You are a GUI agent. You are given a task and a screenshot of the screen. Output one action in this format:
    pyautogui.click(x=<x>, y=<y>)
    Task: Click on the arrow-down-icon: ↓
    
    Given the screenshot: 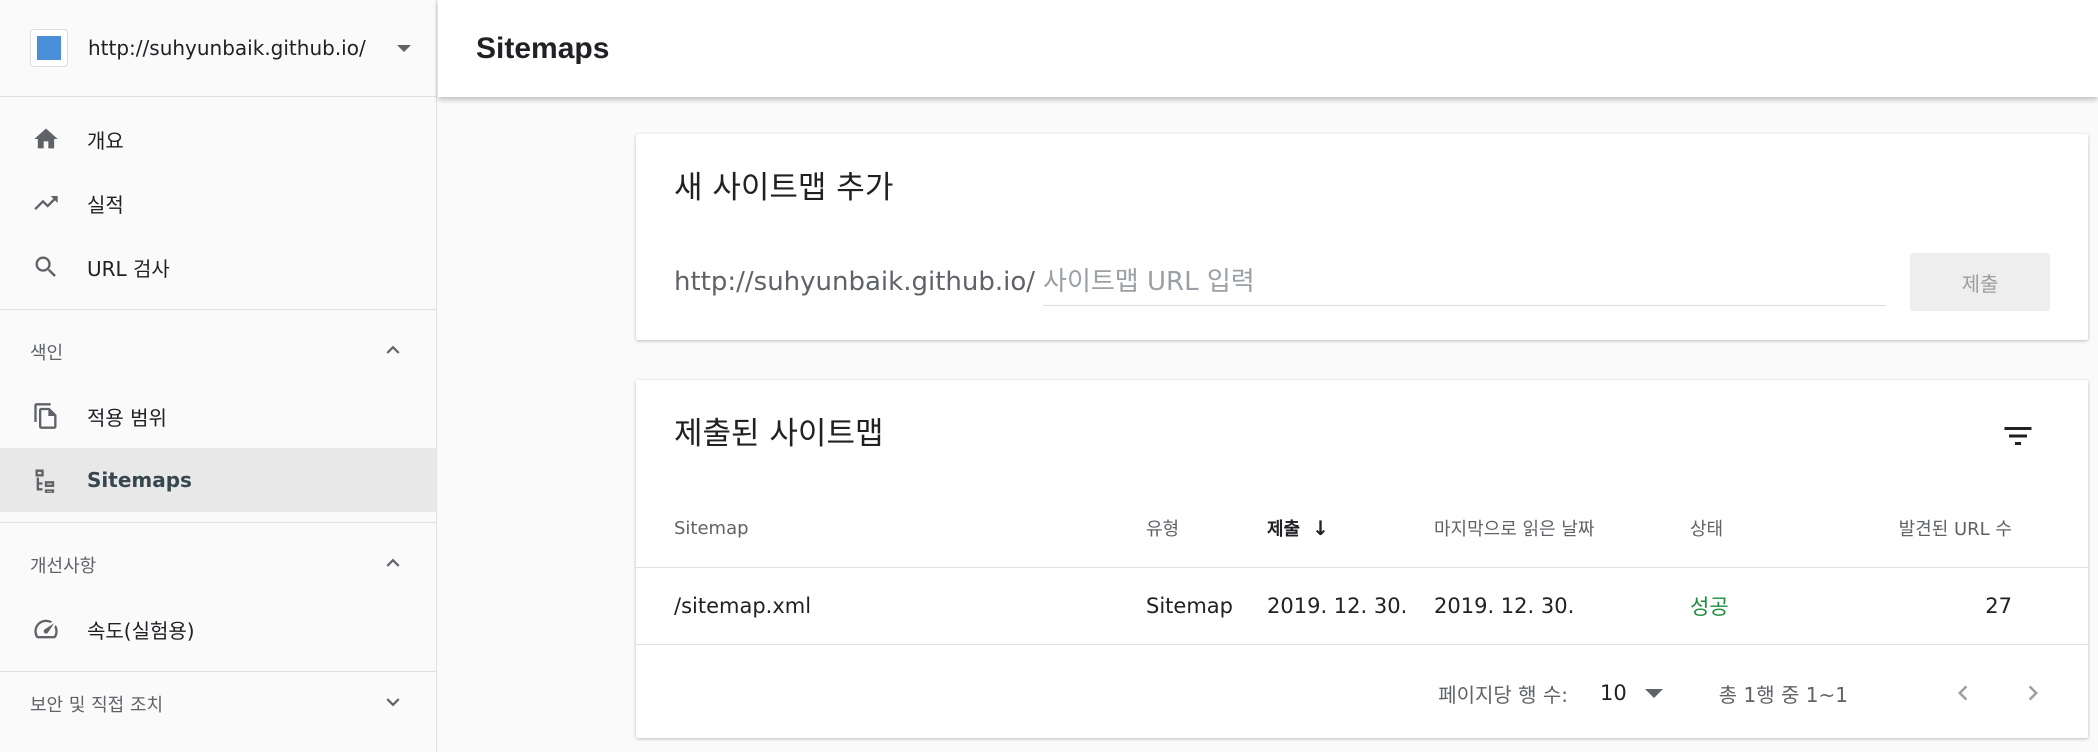 What is the action you would take?
    pyautogui.click(x=1320, y=528)
    